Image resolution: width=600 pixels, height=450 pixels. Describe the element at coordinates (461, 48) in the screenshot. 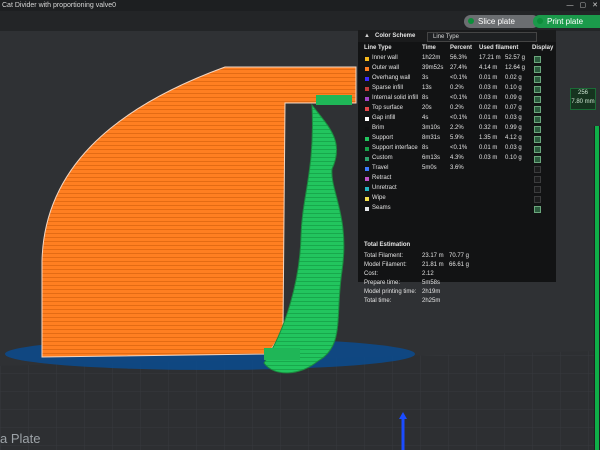

I see `col-percent: Percent` at that location.